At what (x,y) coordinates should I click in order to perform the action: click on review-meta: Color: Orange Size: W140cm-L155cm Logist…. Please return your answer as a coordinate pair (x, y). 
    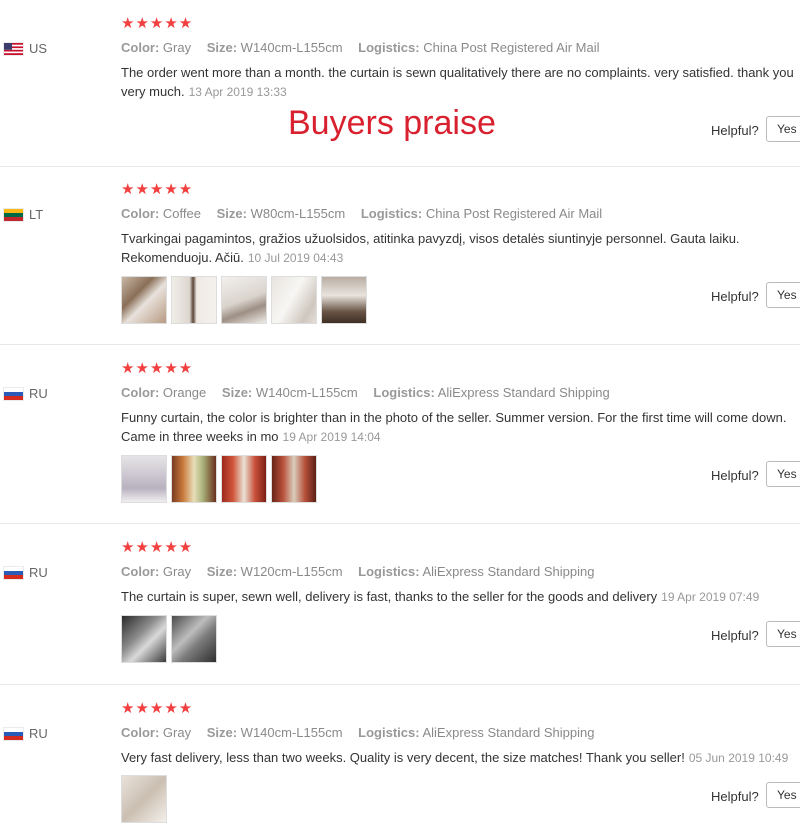
    Looking at the image, I should click on (371, 392).